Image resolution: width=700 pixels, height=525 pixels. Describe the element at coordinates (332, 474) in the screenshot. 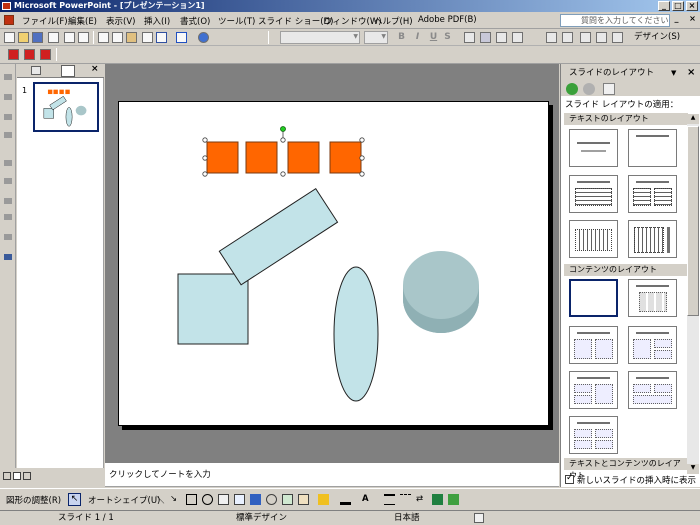

I see `notes-pane: クリックしてノートを入力` at that location.